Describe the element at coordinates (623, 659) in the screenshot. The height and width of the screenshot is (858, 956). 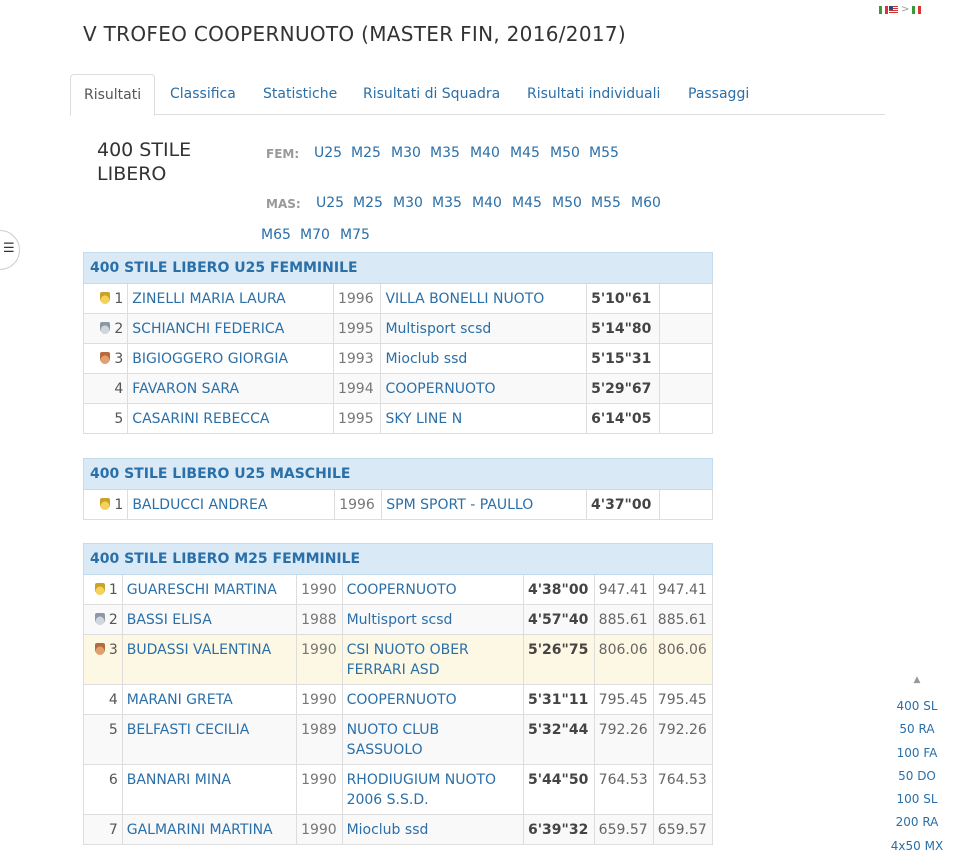
I see `points-cell: 806.06` at that location.